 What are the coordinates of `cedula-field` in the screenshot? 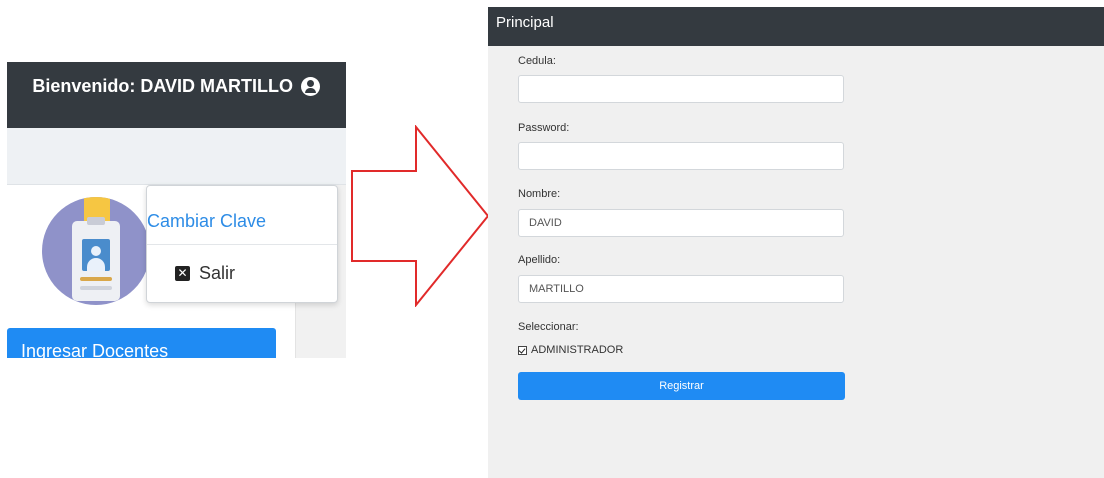 It's located at (681, 89).